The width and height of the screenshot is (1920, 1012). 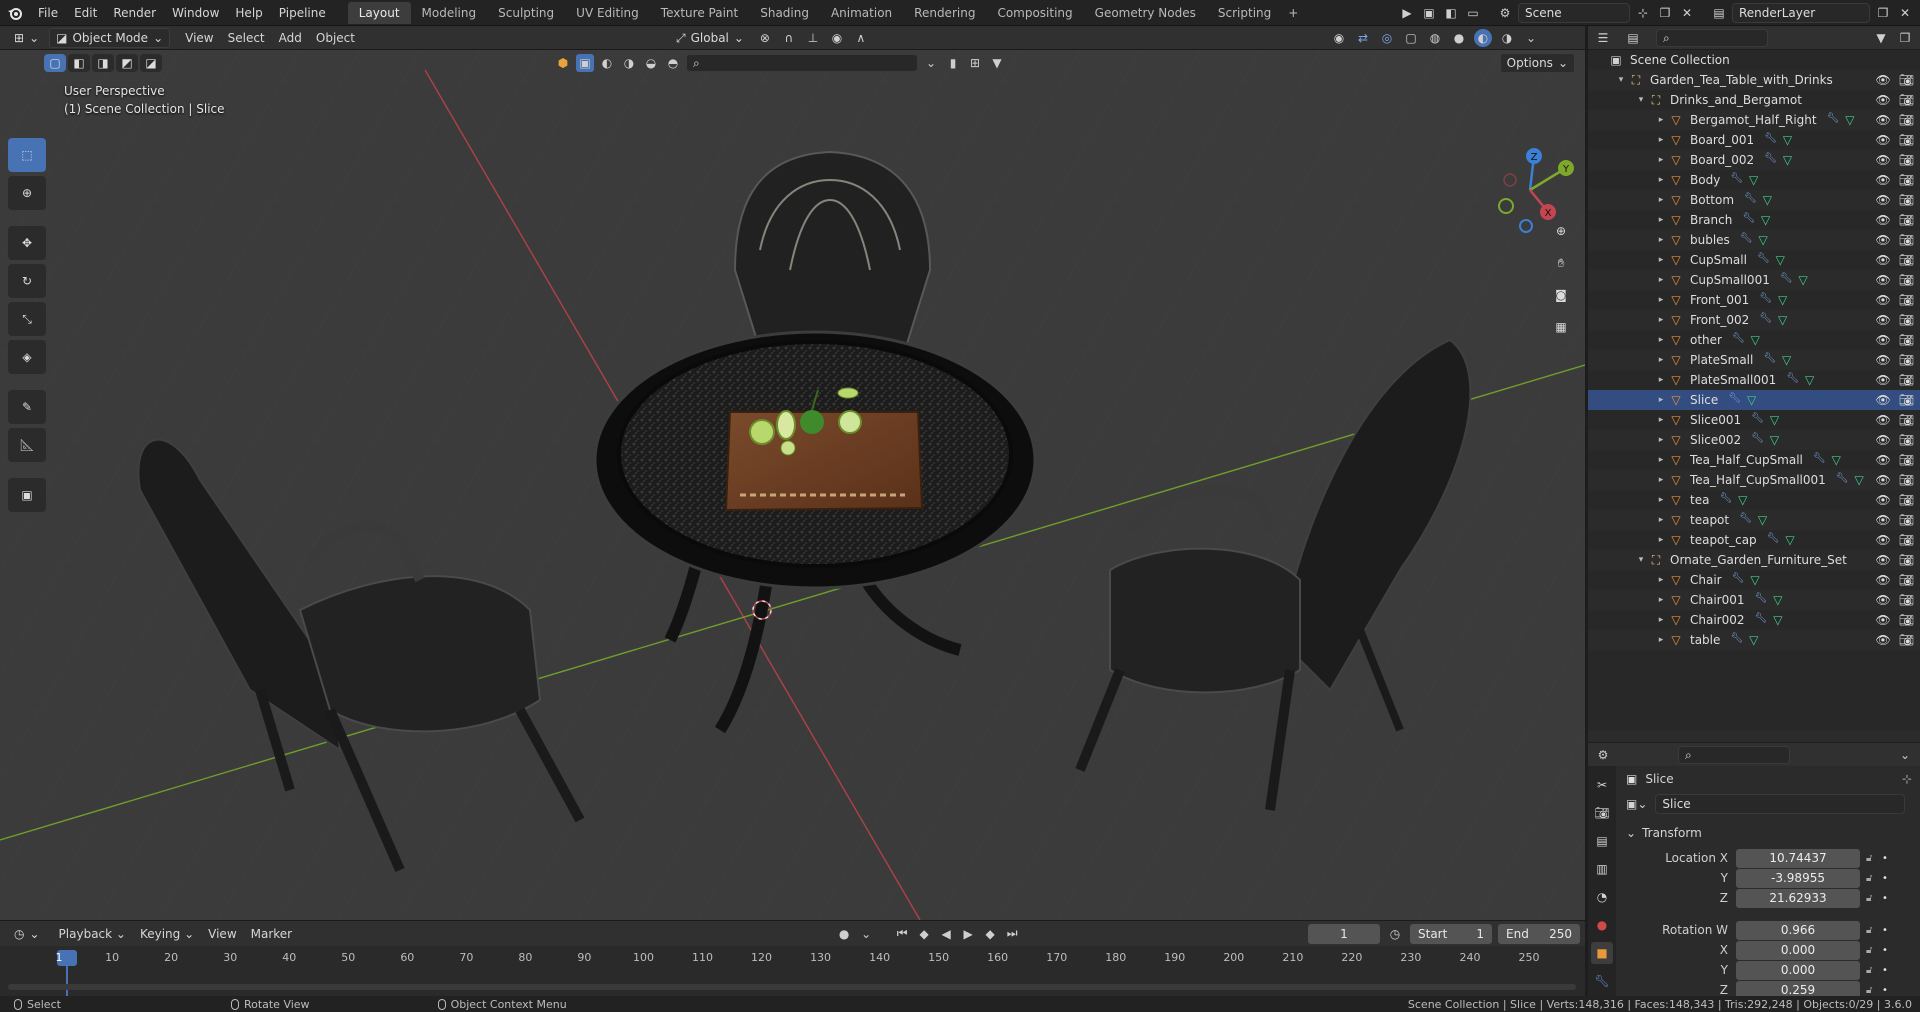 What do you see at coordinates (92, 934) in the screenshot?
I see `timeline-menu-playback: Playback ⌄` at bounding box center [92, 934].